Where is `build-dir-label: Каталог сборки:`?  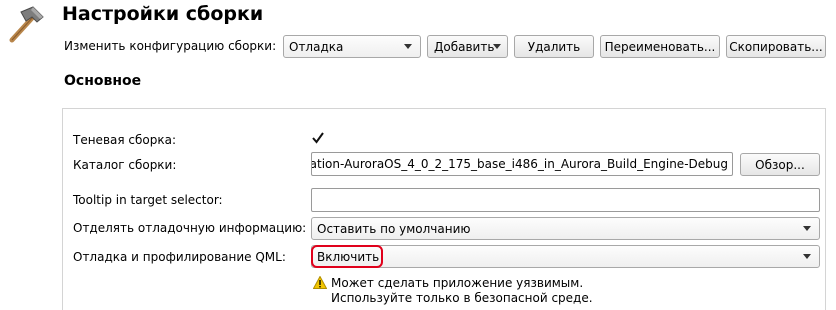
build-dir-label: Каталог сборки: is located at coordinates (125, 165).